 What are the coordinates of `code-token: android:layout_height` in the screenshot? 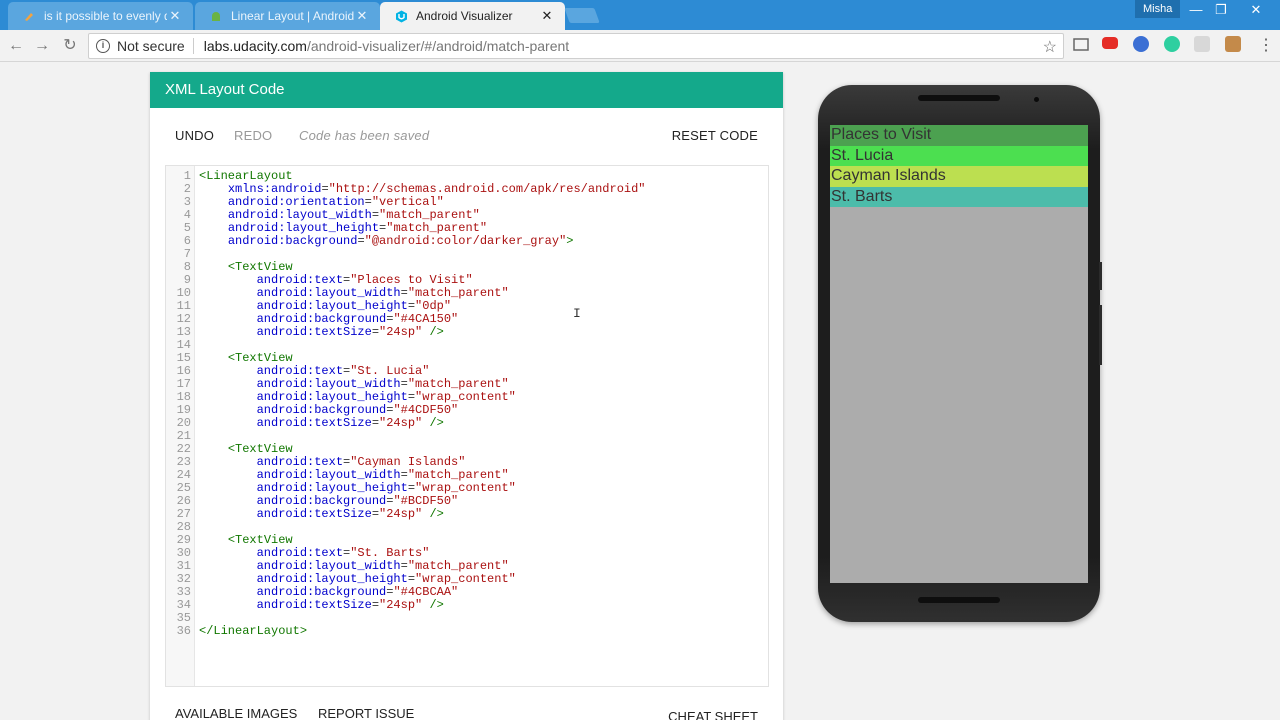 It's located at (303, 228).